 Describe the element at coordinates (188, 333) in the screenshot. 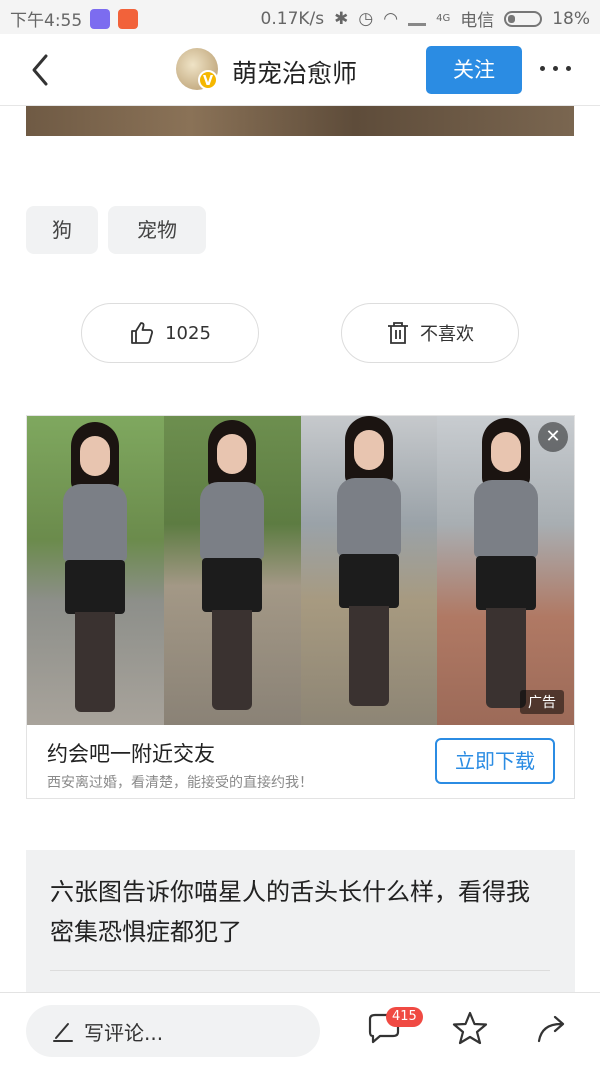

I see `like-count: 1025` at that location.